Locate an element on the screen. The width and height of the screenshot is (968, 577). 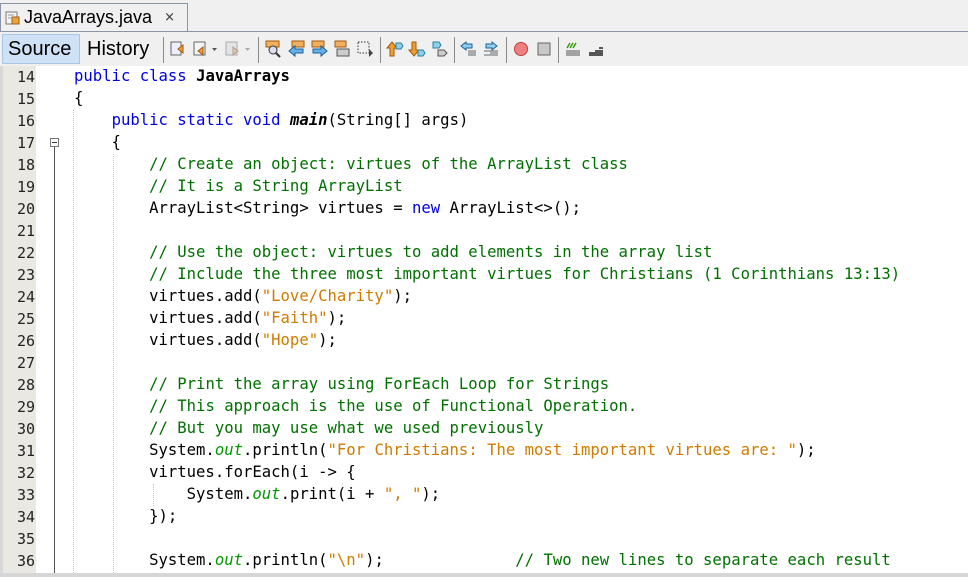
back-dropdown-icon is located at coordinates (215, 49).